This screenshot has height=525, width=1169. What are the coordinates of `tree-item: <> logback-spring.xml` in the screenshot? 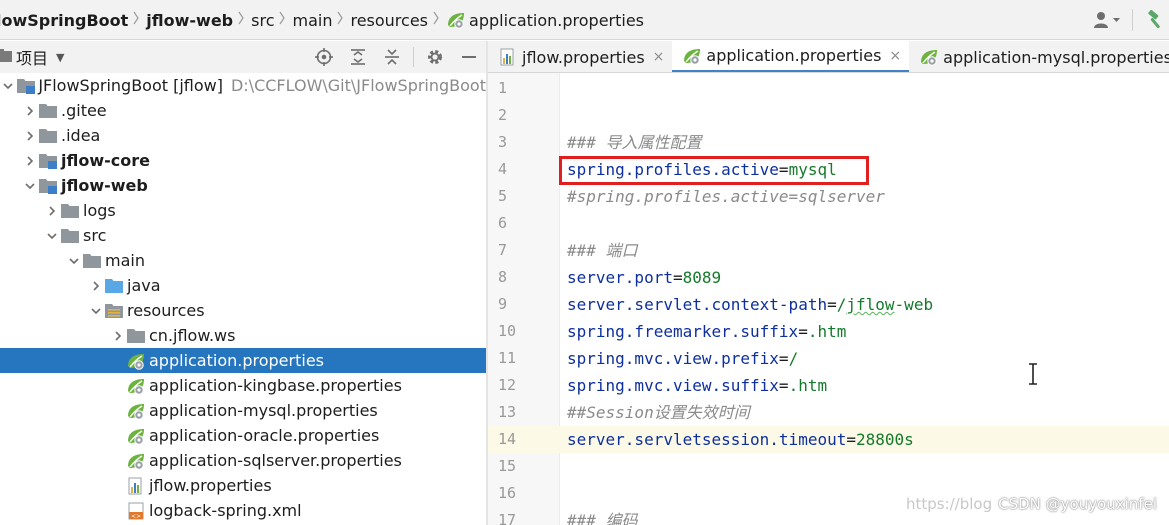 It's located at (243, 510).